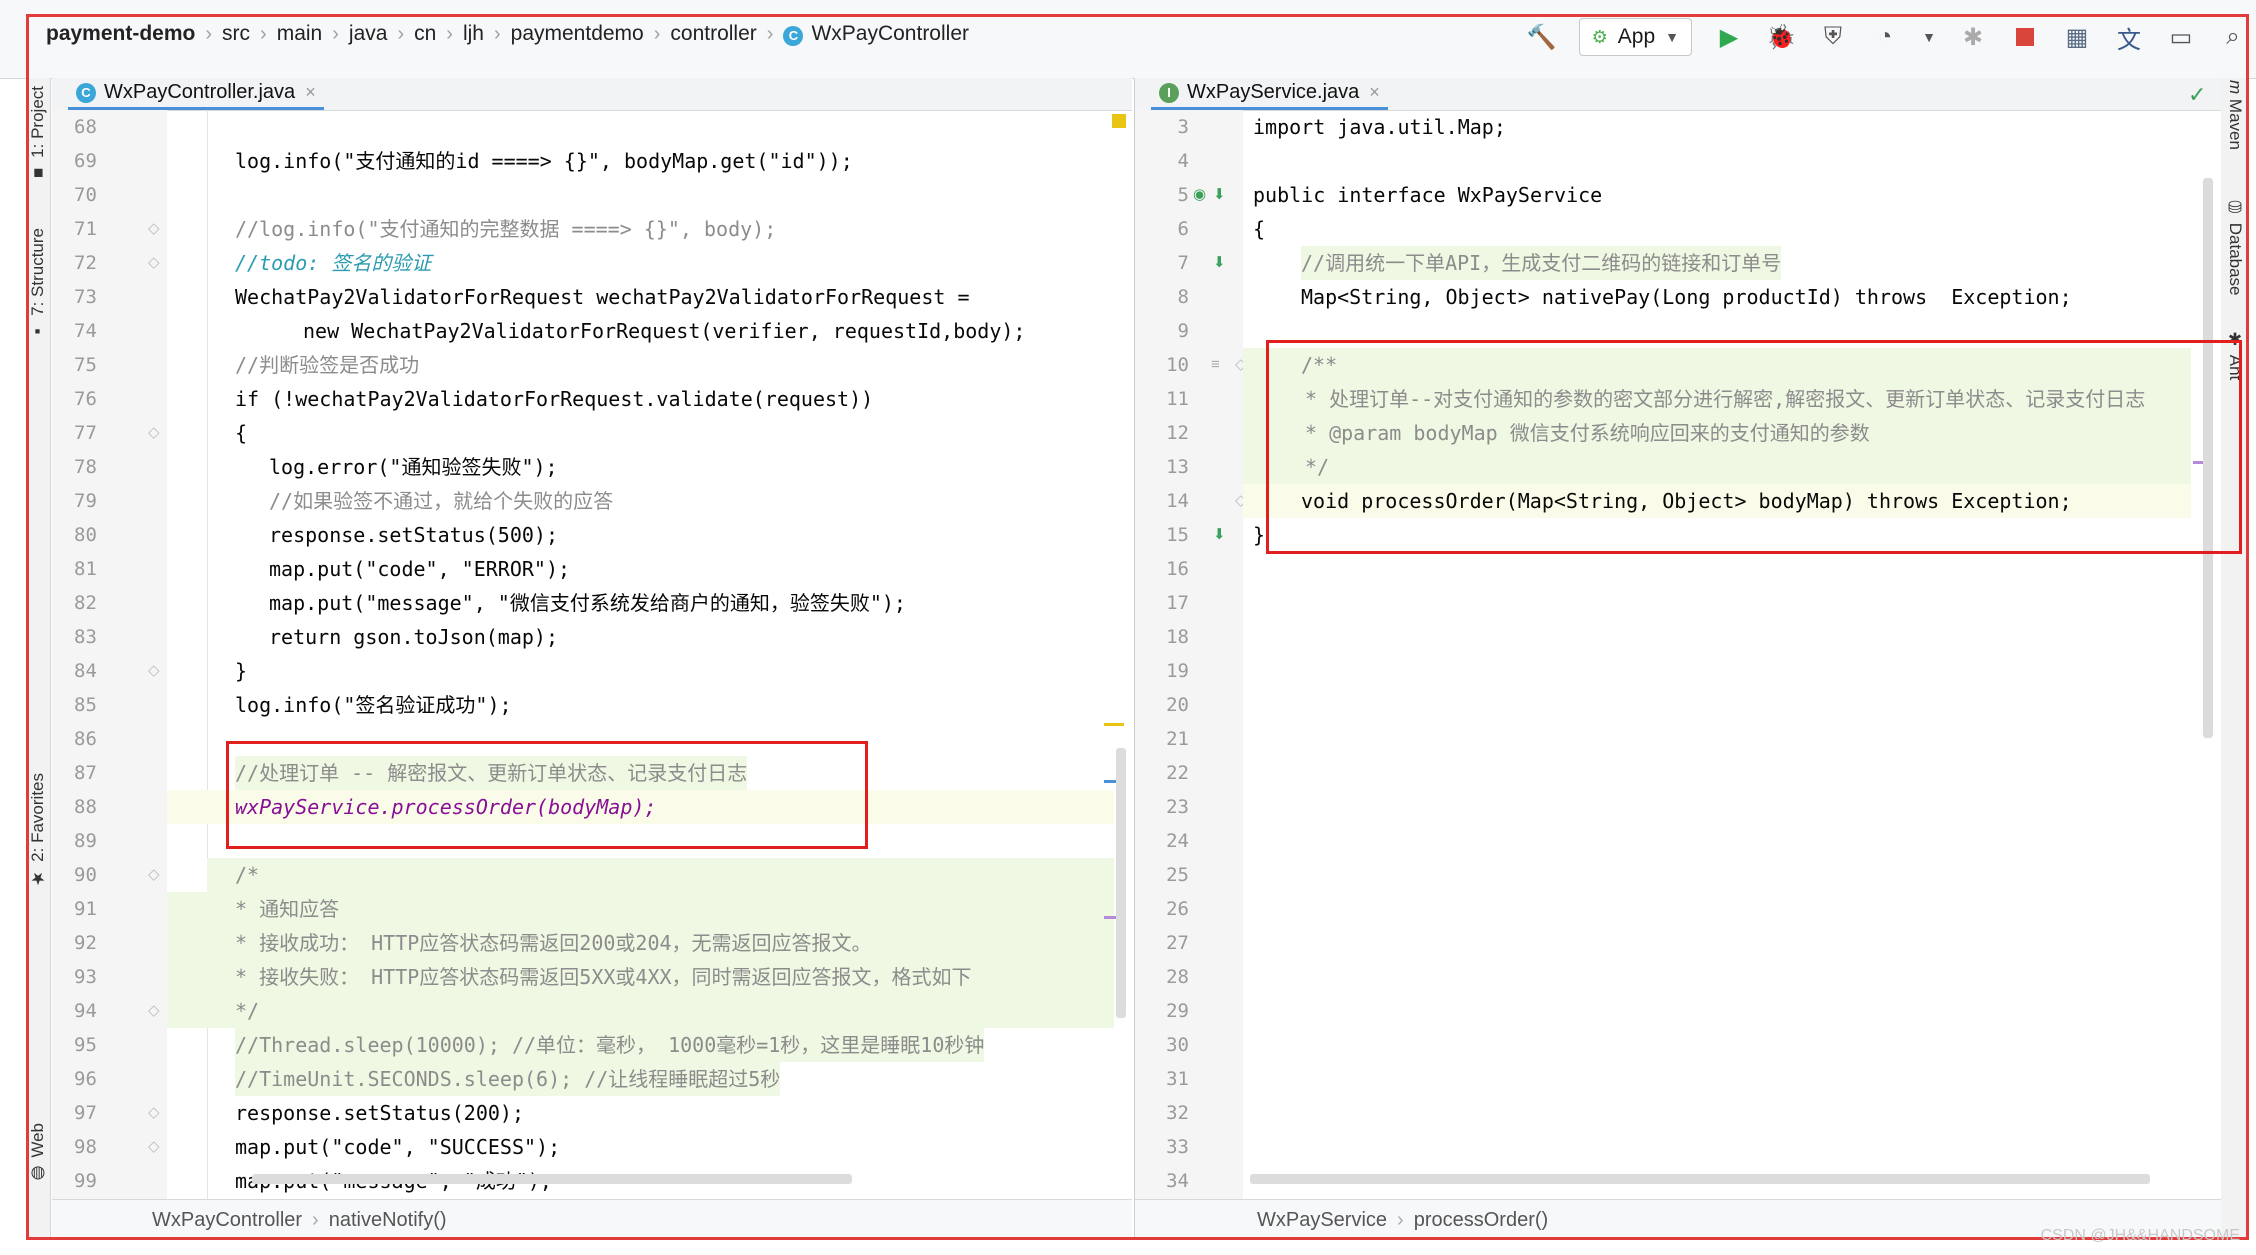 This screenshot has height=1255, width=2256. What do you see at coordinates (506, 229) in the screenshot?
I see `code-text: //log.info("支付通知的完整数据 ====> {}", body);` at bounding box center [506, 229].